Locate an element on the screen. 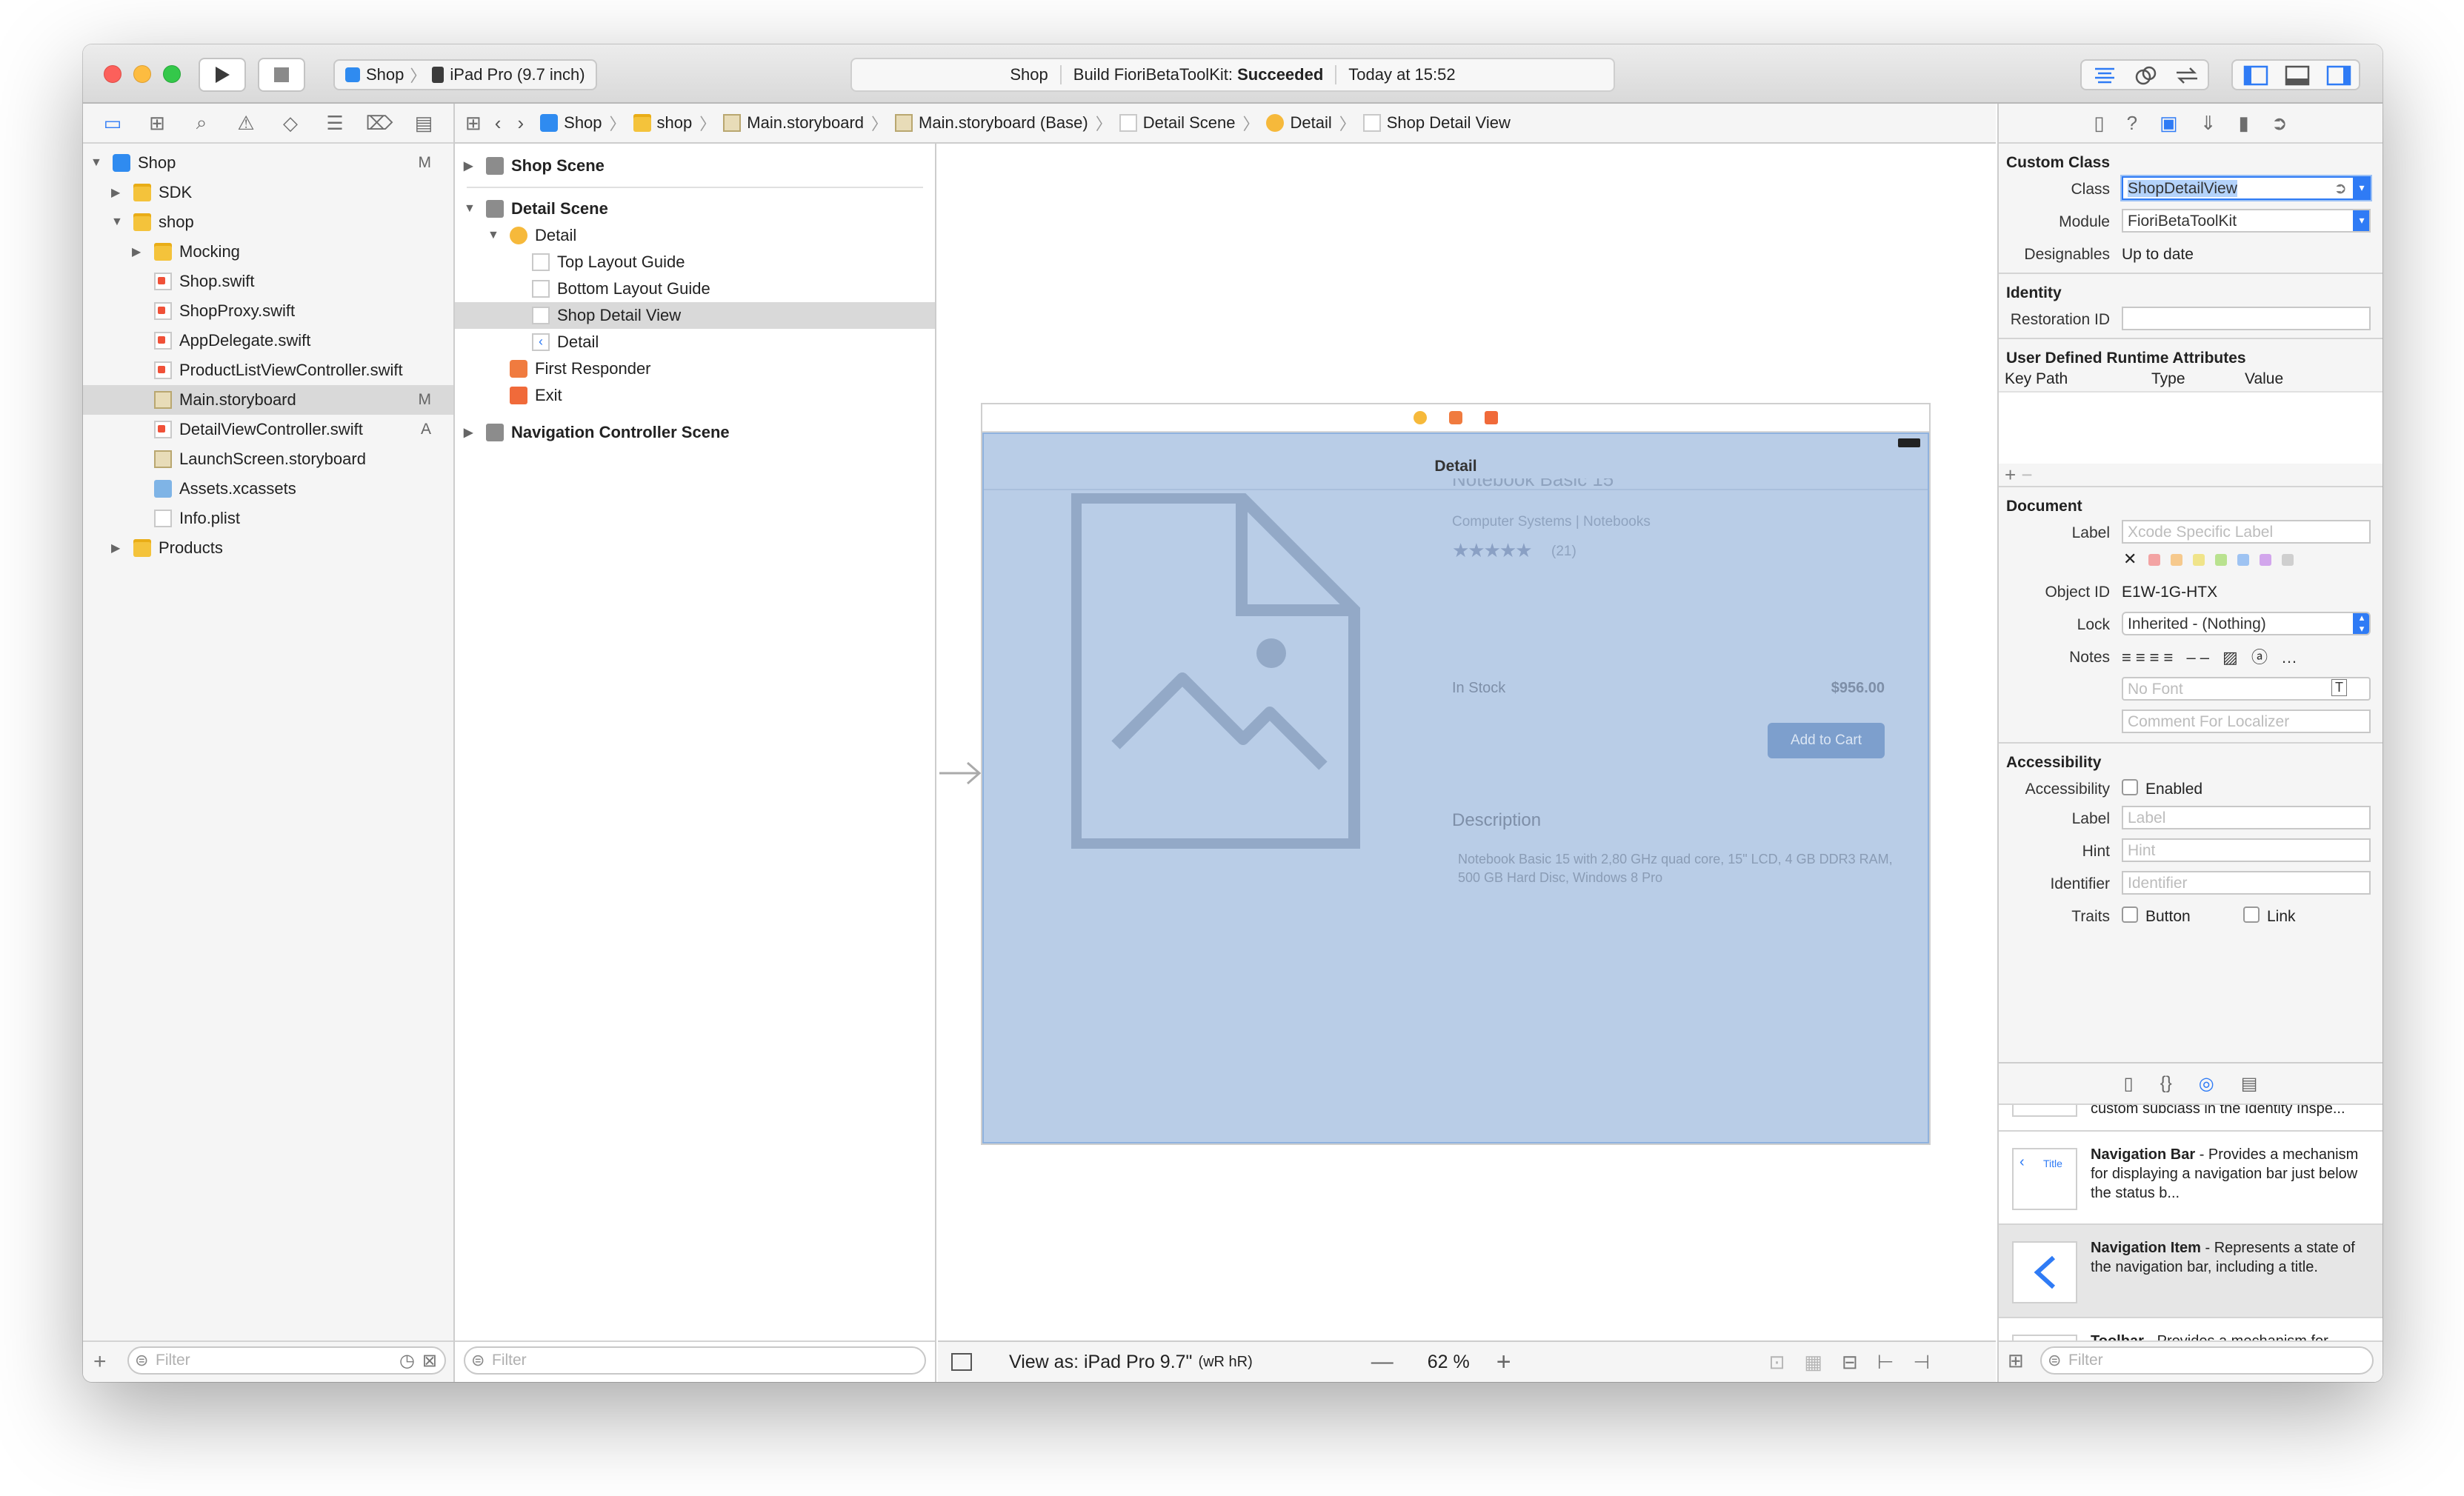  jump-crumb-view: Shop Detail View is located at coordinates (1437, 123).